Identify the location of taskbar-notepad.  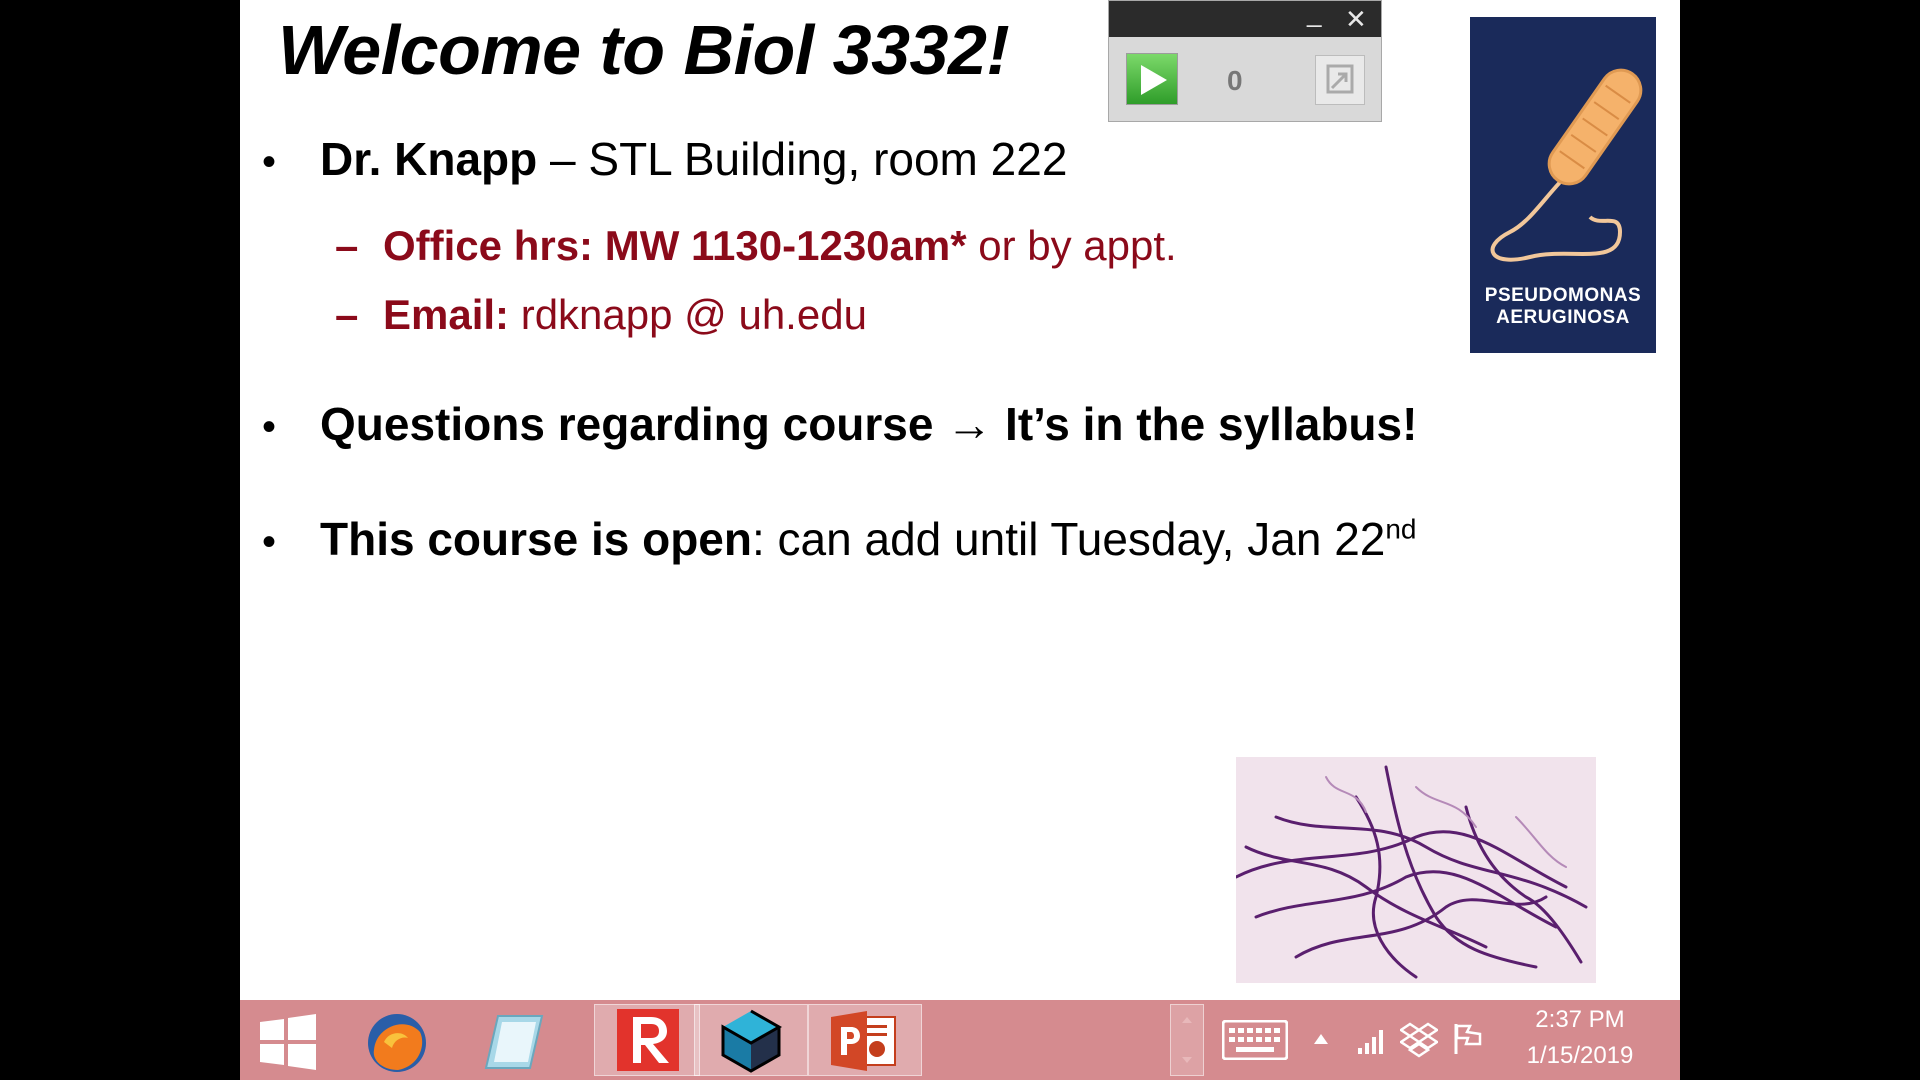
(517, 1040).